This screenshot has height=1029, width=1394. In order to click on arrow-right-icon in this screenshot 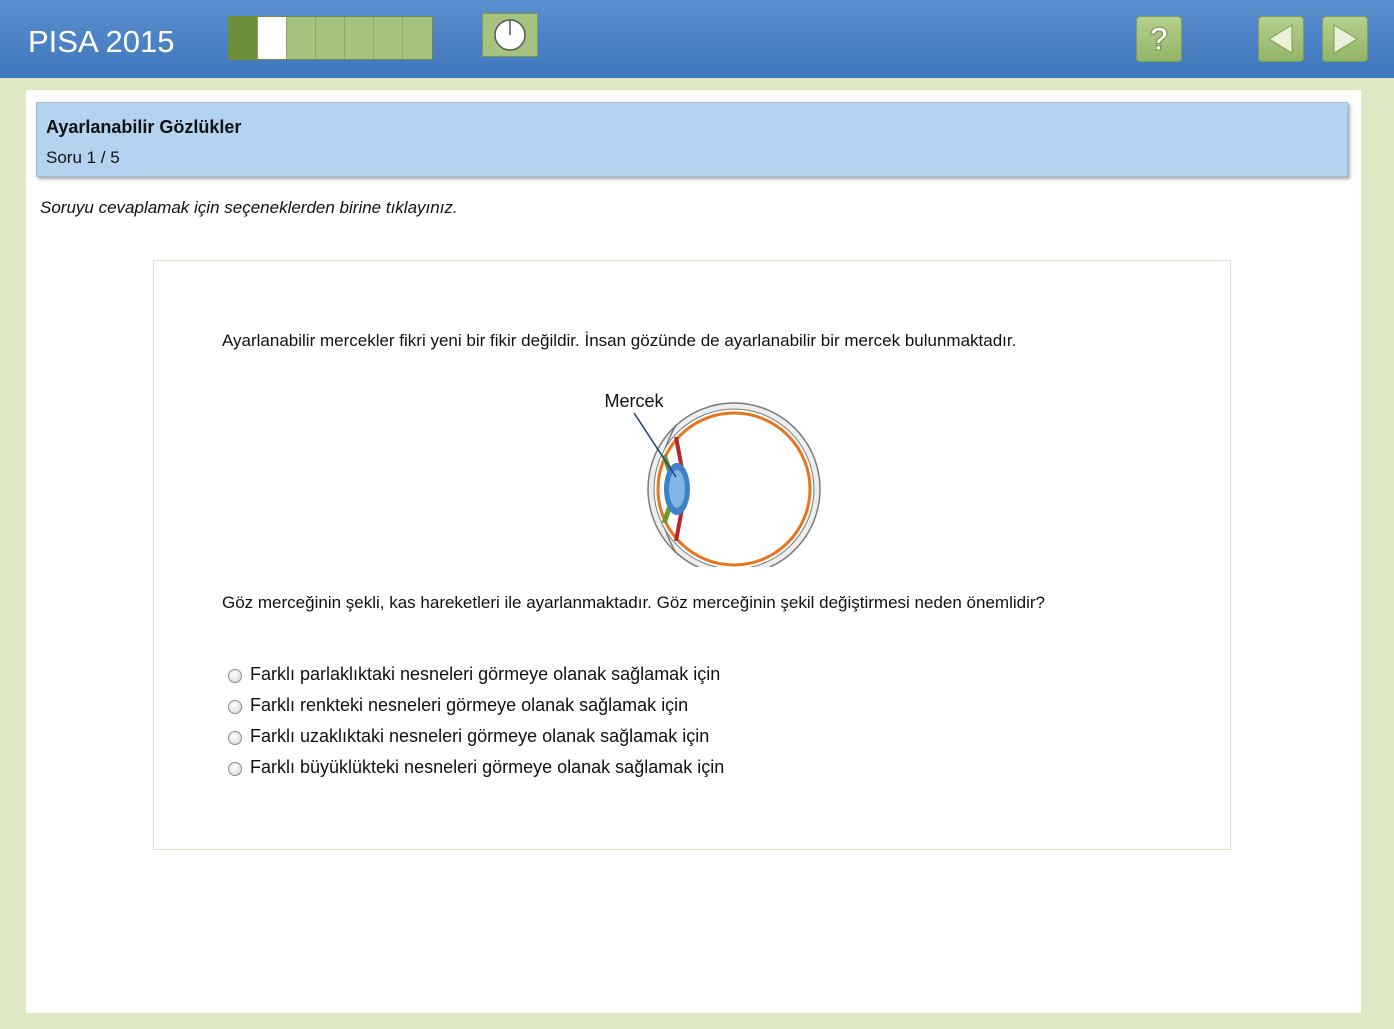, I will do `click(1345, 39)`.